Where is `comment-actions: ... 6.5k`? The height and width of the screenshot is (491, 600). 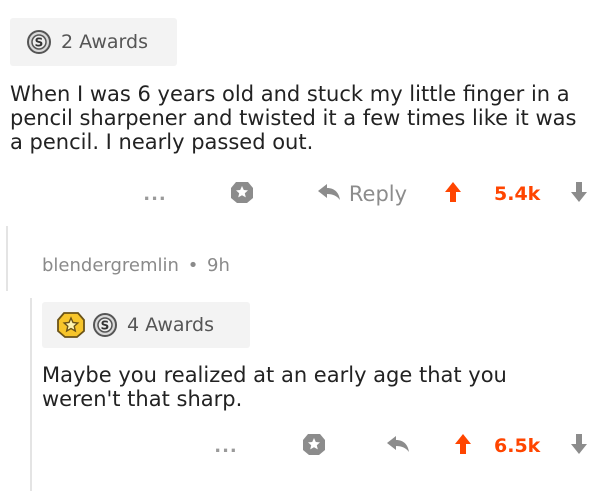 comment-actions: ... 6.5k is located at coordinates (300, 446).